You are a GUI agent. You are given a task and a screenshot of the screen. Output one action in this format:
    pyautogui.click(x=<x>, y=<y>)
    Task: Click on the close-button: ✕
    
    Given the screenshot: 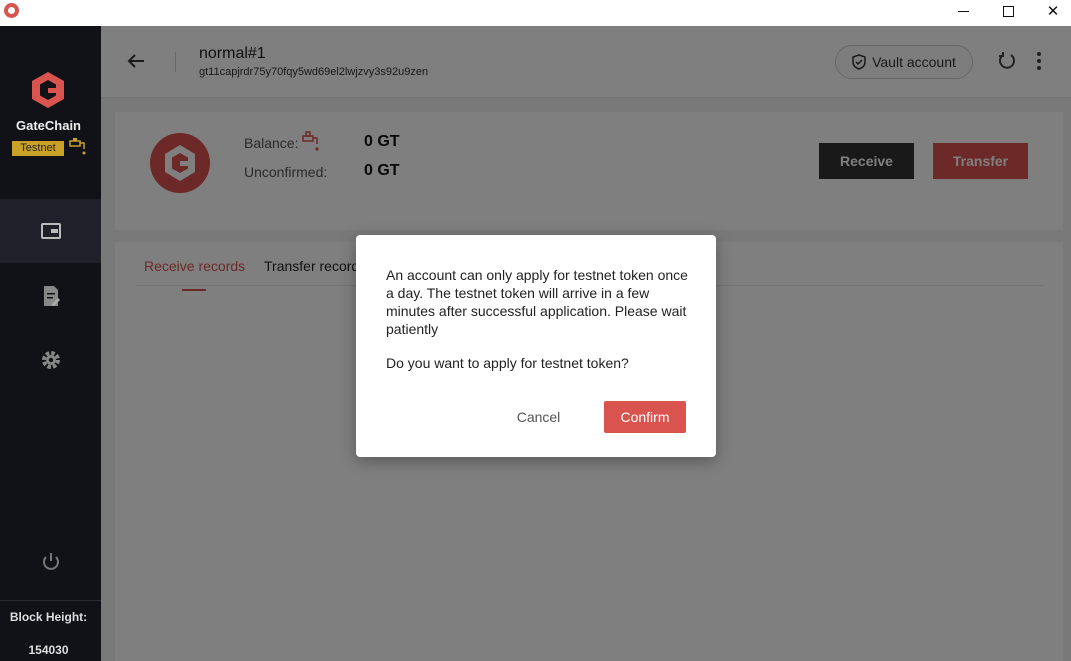 What is the action you would take?
    pyautogui.click(x=1050, y=11)
    